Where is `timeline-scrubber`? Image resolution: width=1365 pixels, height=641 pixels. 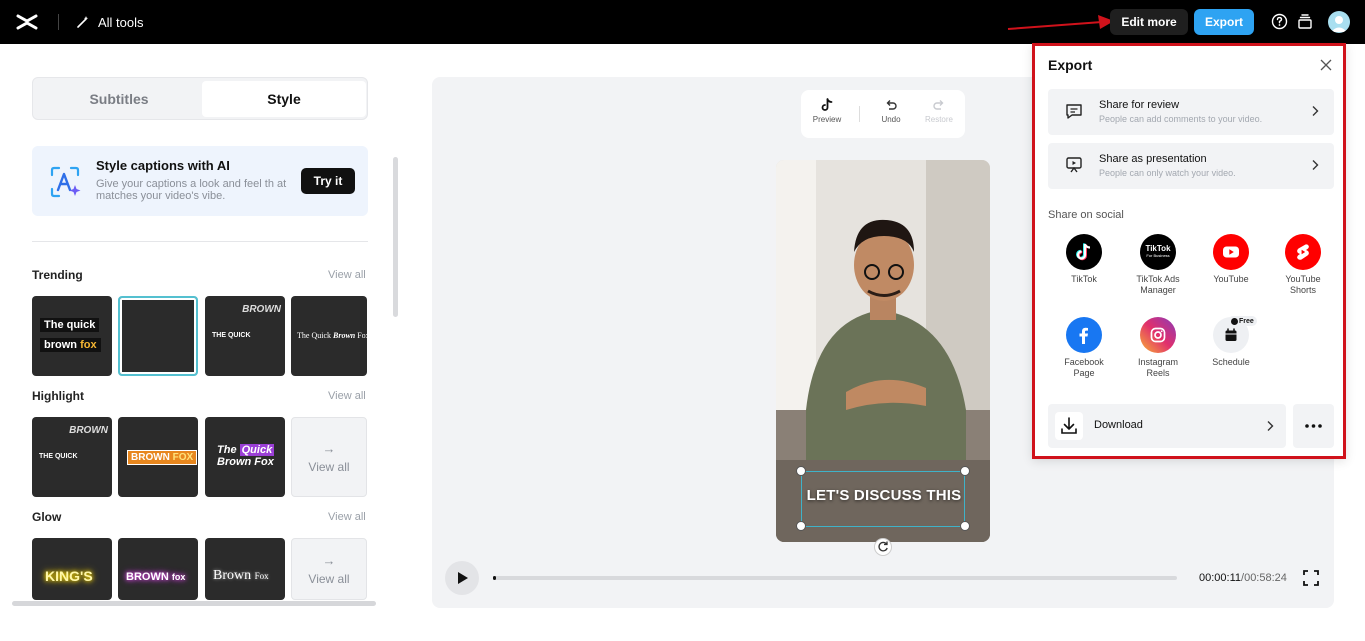 timeline-scrubber is located at coordinates (835, 578).